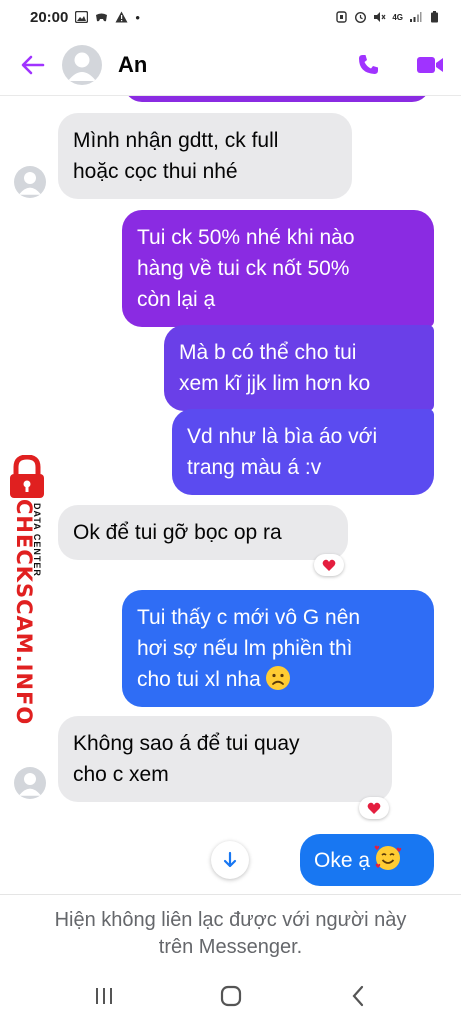 Image resolution: width=461 pixels, height=1024 pixels. Describe the element at coordinates (155, 171) in the screenshot. I see `message-line: hoặc cọc thui nhé` at that location.